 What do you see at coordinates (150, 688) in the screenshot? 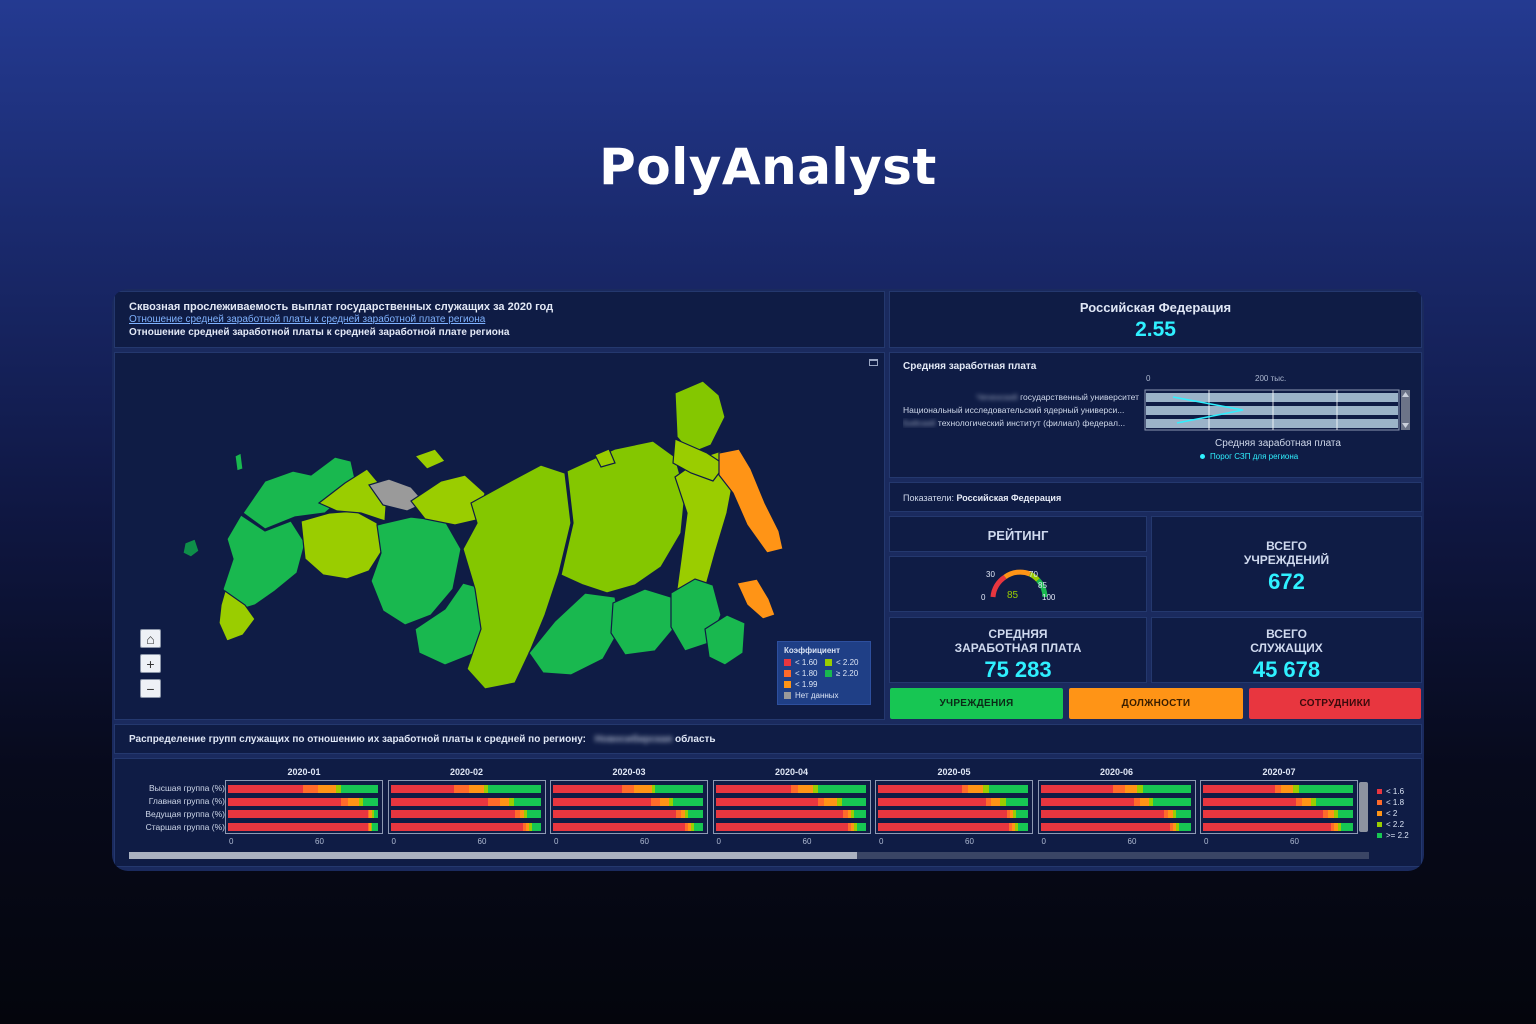
I see `minus-icon: −` at bounding box center [150, 688].